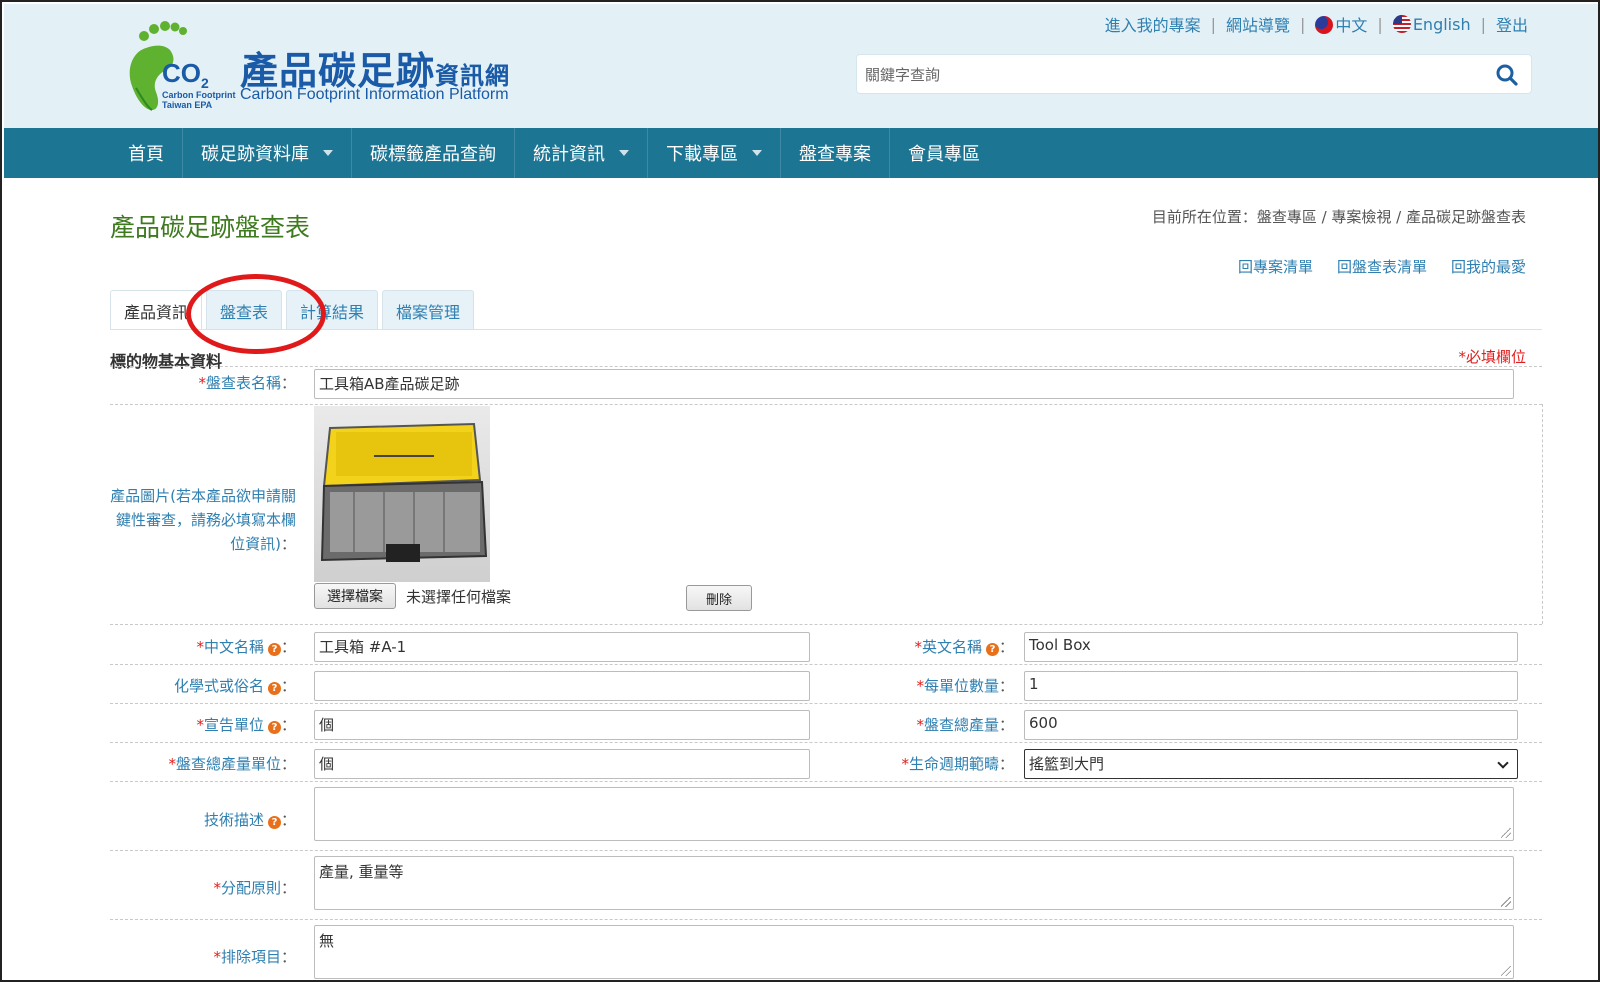  I want to click on site-map-link: 網站導覽, so click(1258, 24).